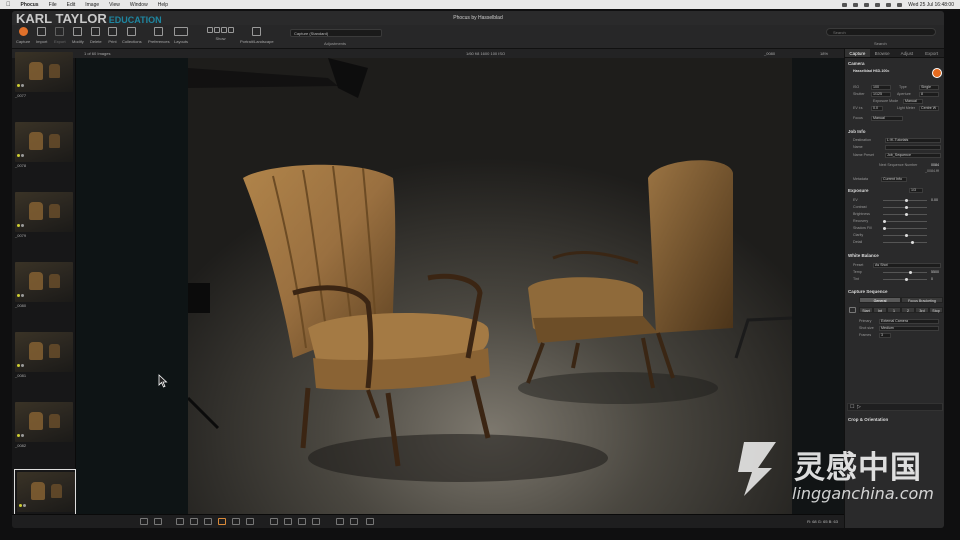 This screenshot has width=960, height=540. What do you see at coordinates (354, 521) in the screenshot?
I see `next-image-icon` at bounding box center [354, 521].